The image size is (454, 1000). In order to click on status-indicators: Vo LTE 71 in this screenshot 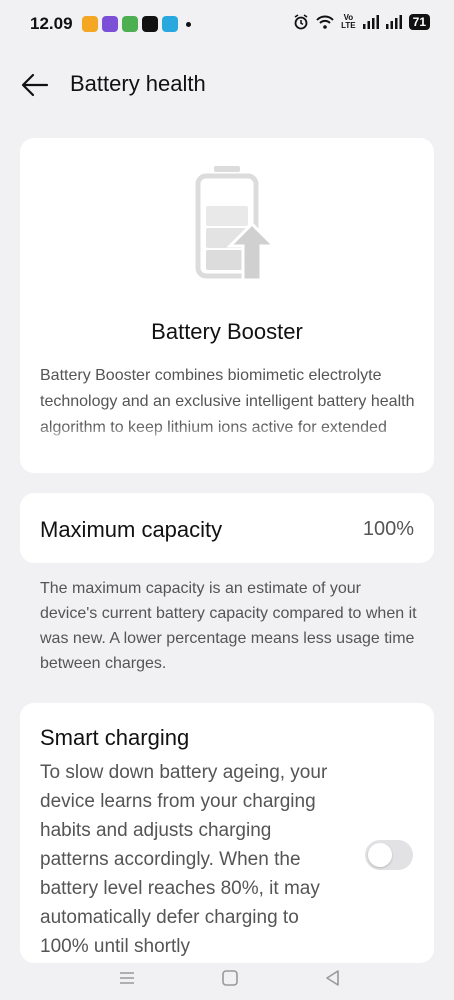, I will do `click(361, 22)`.